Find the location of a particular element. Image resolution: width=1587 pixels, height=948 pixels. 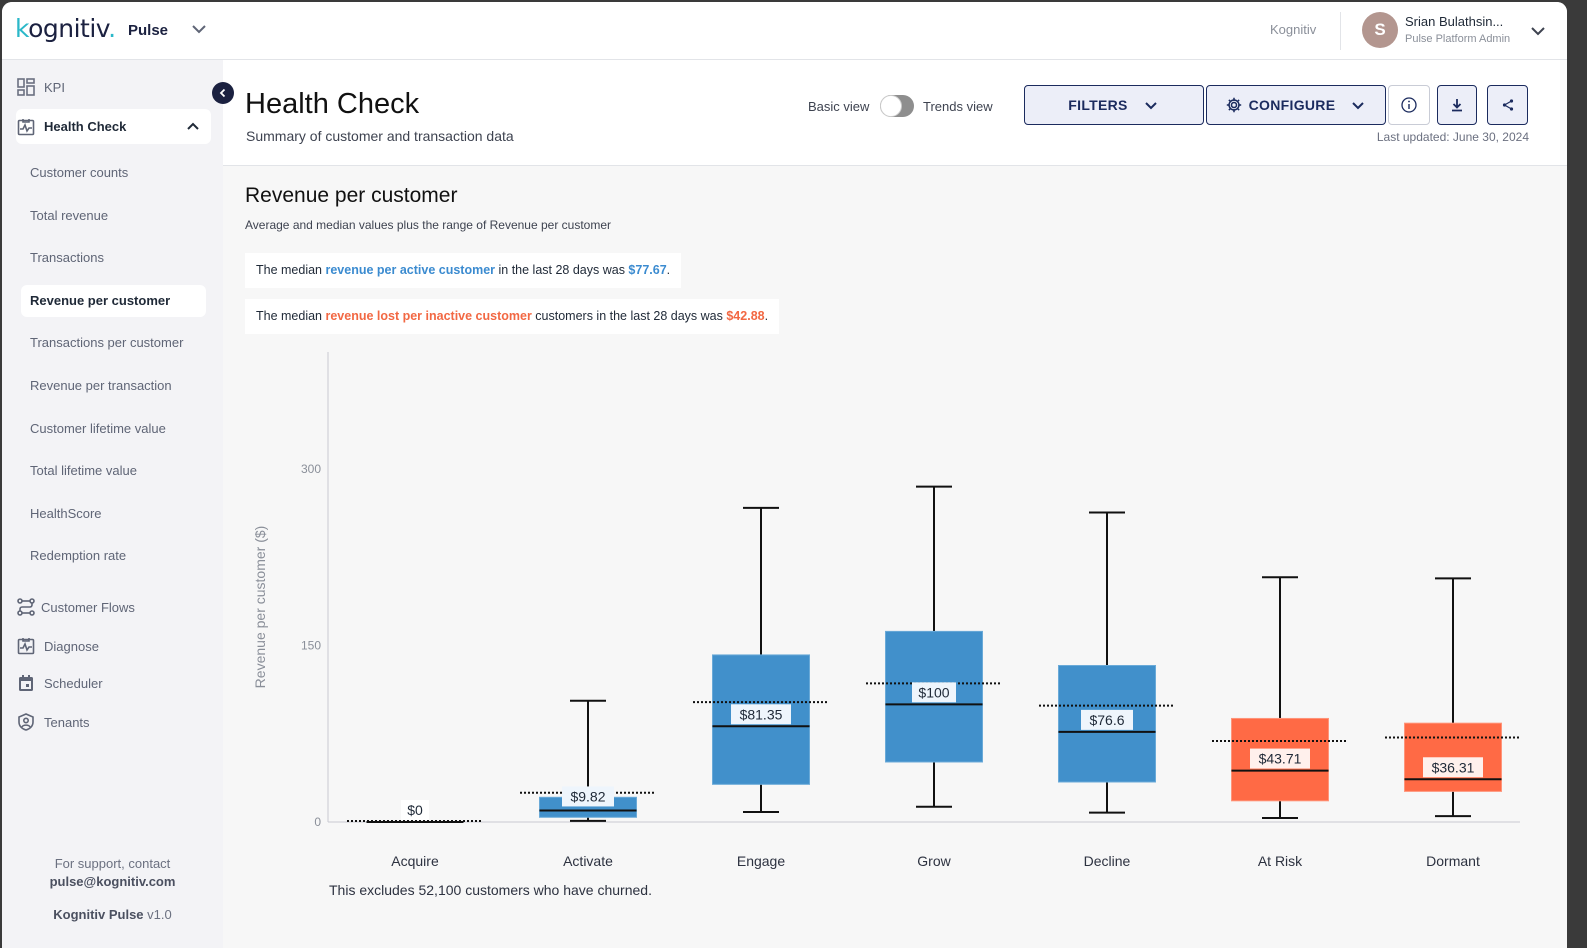

support-email: pulse@kognitiv.com is located at coordinates (113, 881).